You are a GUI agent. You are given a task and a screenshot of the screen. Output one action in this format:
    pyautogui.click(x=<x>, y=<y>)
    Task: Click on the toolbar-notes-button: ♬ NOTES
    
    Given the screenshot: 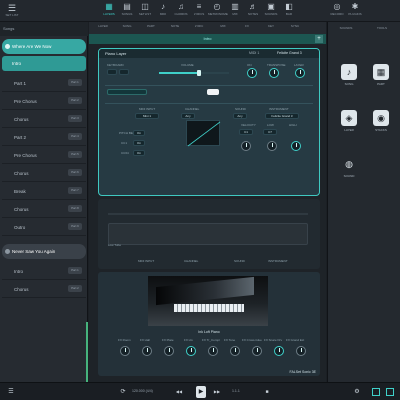 What is the action you would take?
    pyautogui.click(x=253, y=11)
    